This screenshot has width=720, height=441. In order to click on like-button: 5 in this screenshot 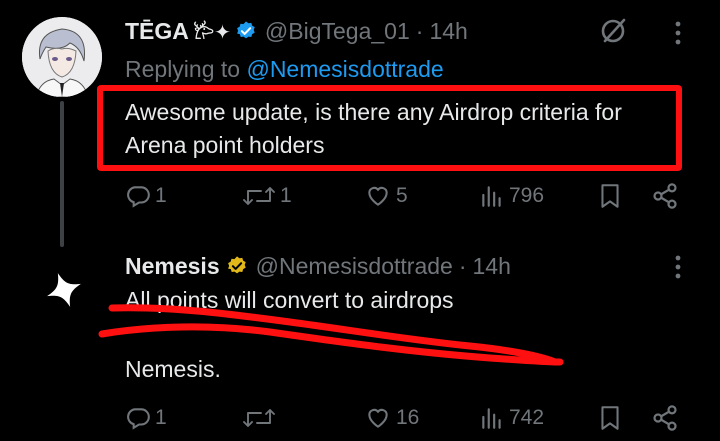, I will do `click(386, 196)`.